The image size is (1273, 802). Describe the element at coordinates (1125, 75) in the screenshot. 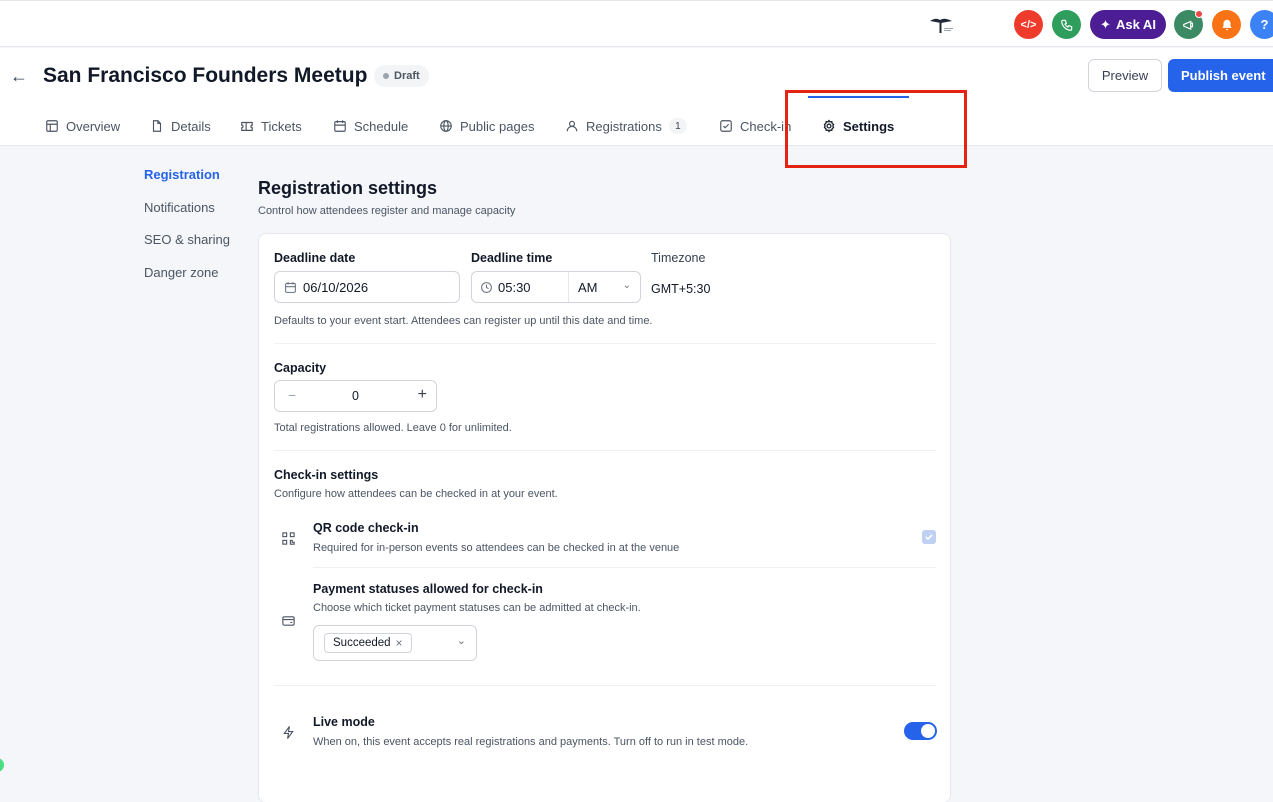

I see `preview-button: Preview` at that location.